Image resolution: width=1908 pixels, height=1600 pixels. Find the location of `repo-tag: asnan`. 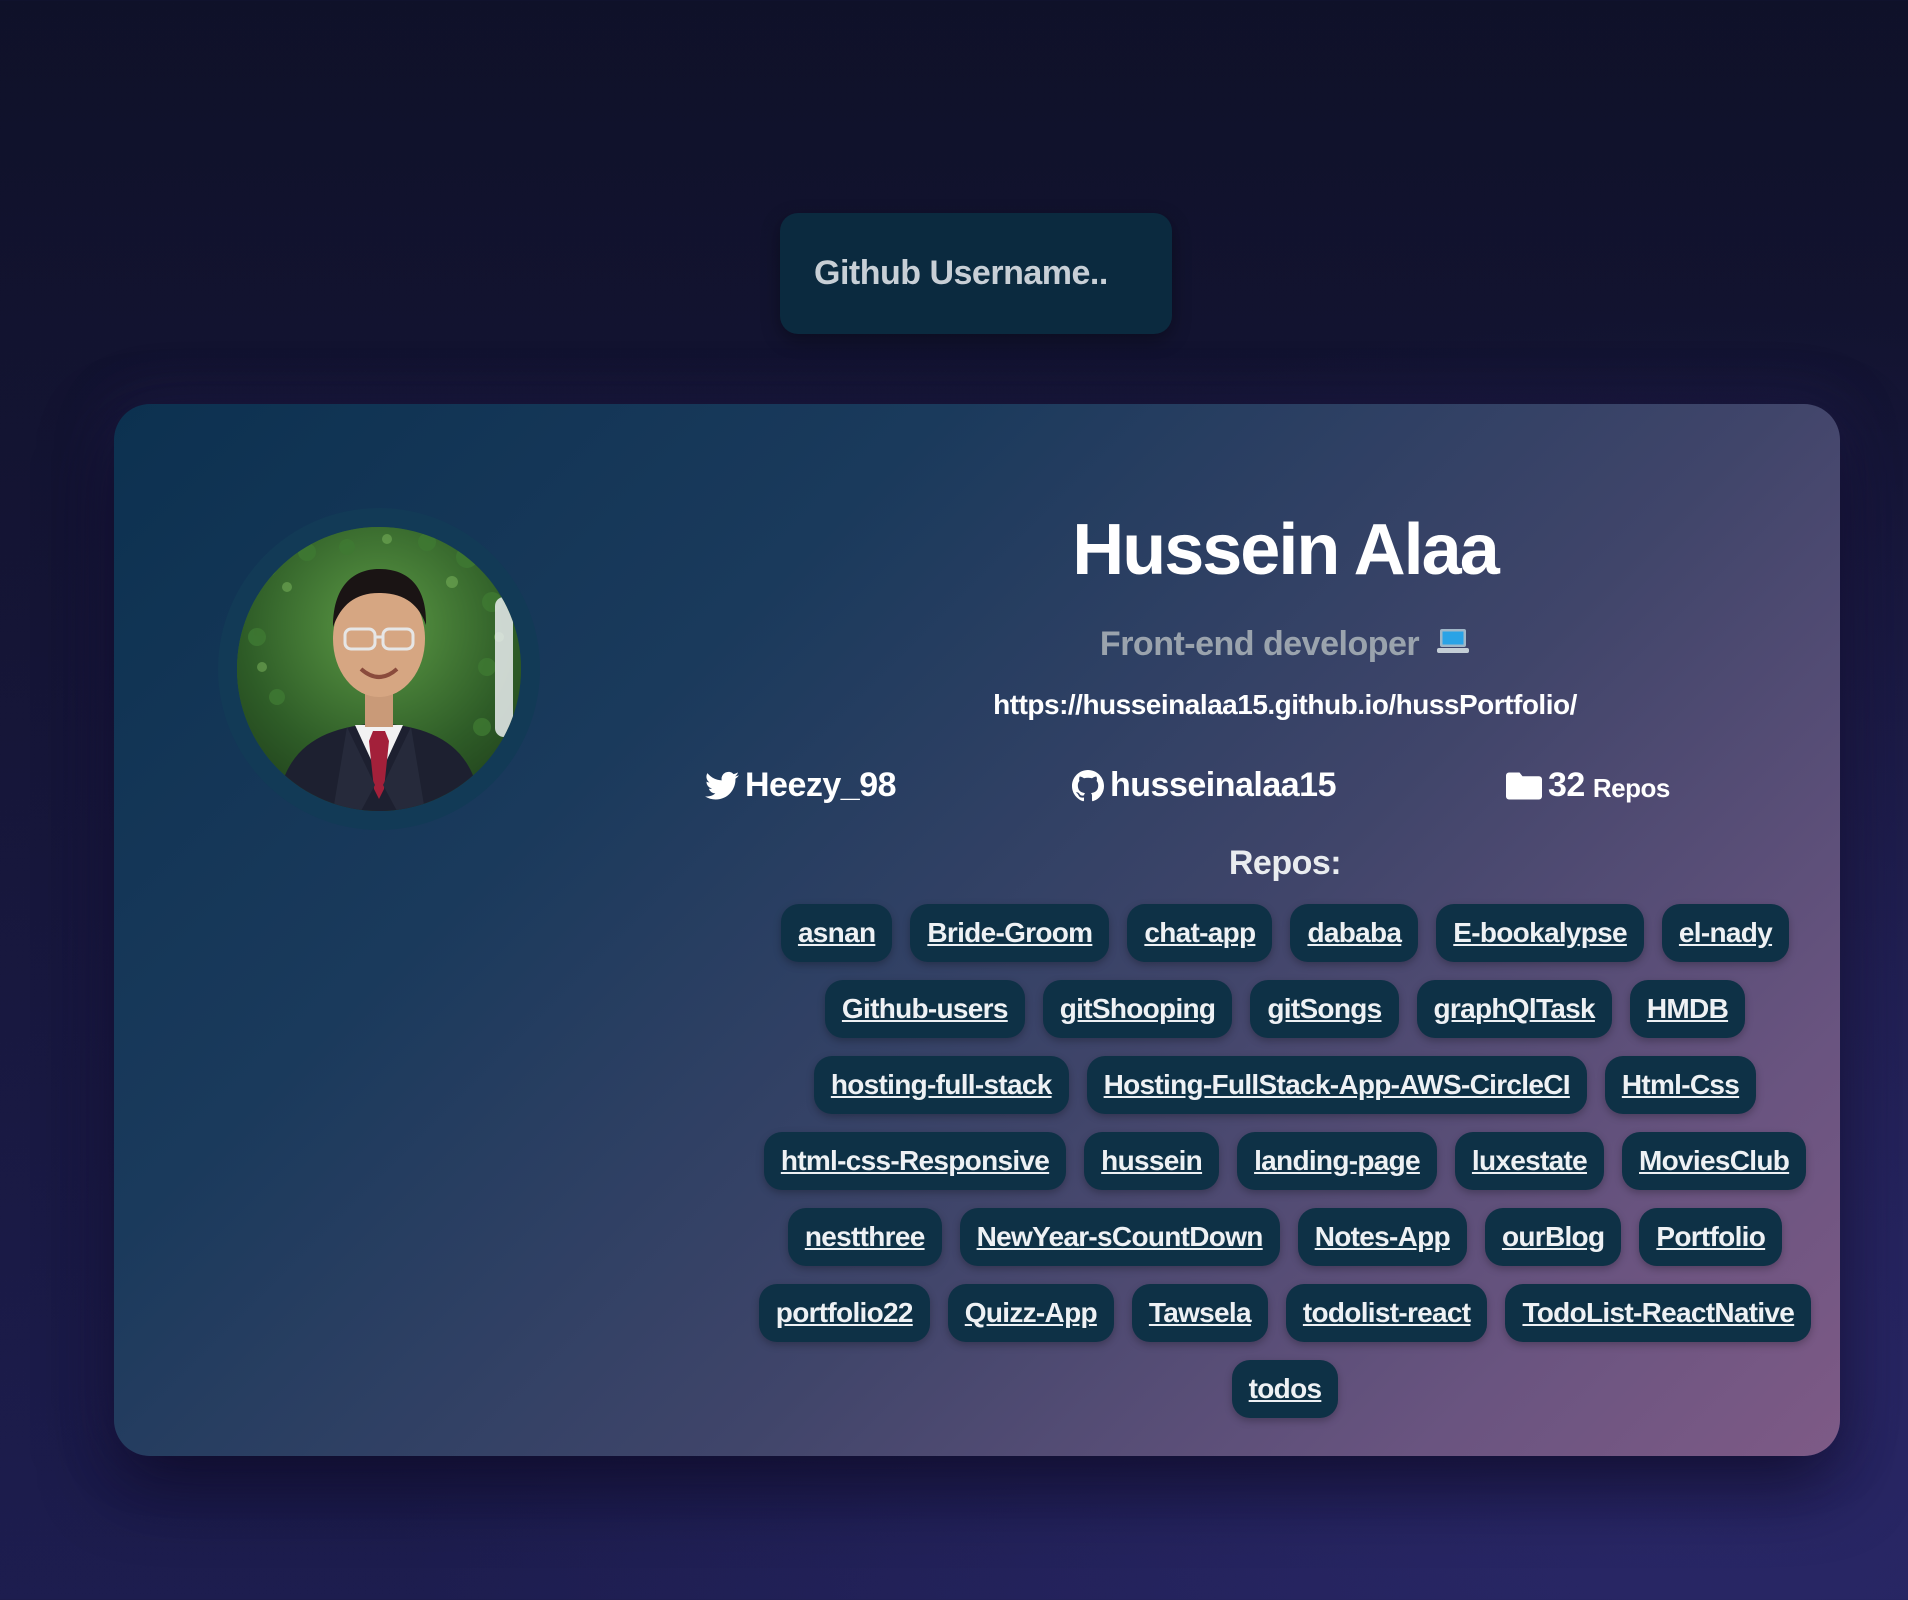

repo-tag: asnan is located at coordinates (836, 933).